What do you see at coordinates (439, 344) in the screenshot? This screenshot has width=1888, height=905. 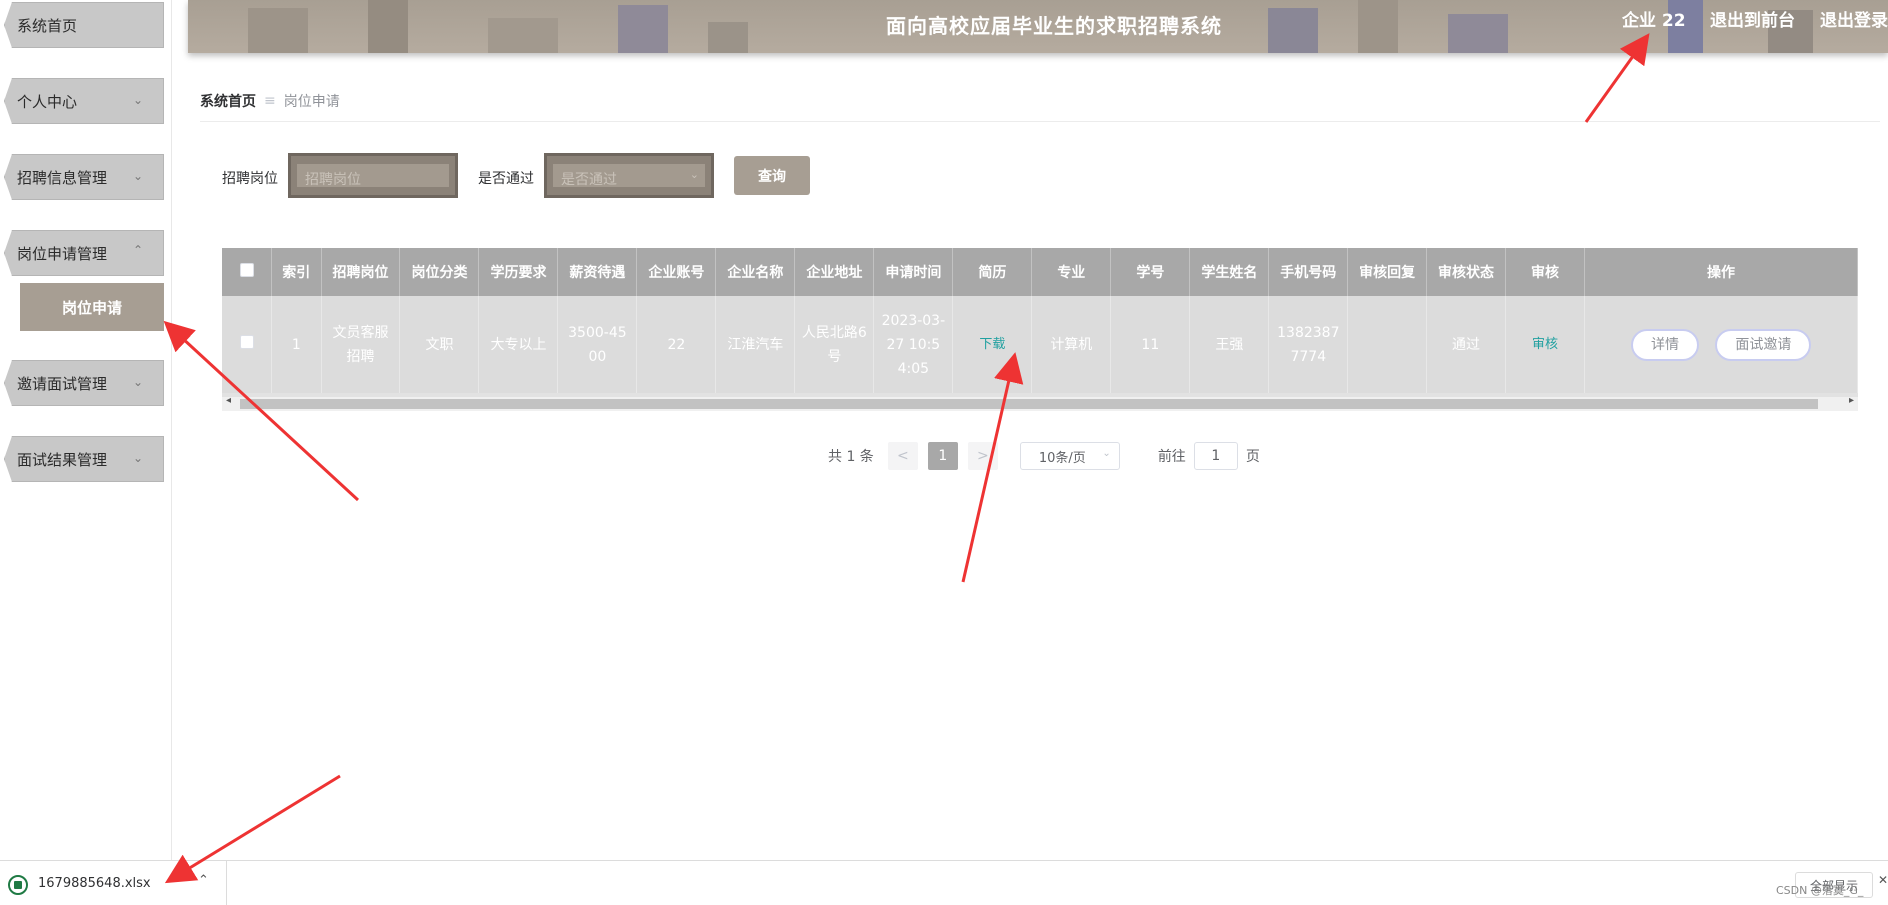 I see `cell-category: 文职` at bounding box center [439, 344].